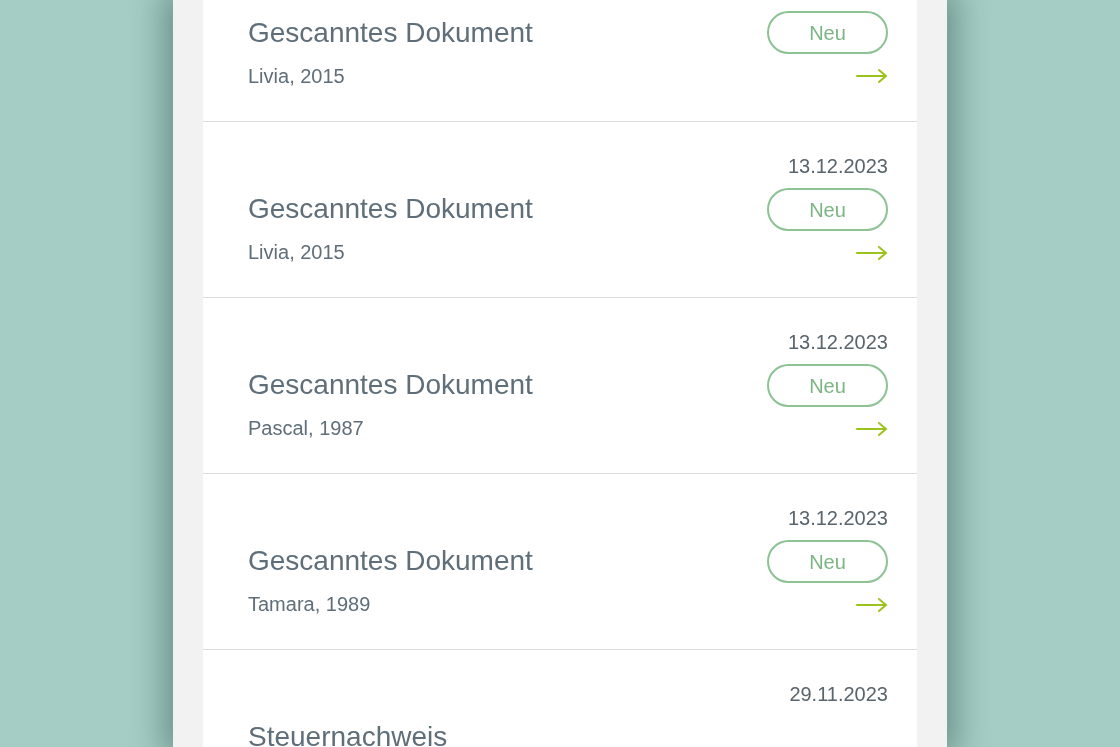 This screenshot has width=1120, height=747. What do you see at coordinates (838, 694) in the screenshot?
I see `document-date: 29.11.2023` at bounding box center [838, 694].